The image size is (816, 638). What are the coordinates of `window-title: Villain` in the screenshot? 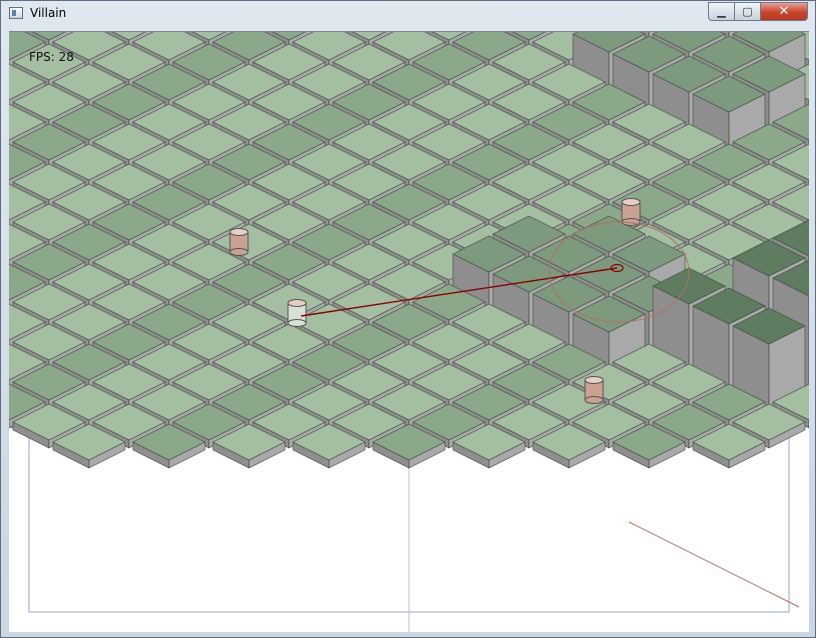 It's located at (48, 13).